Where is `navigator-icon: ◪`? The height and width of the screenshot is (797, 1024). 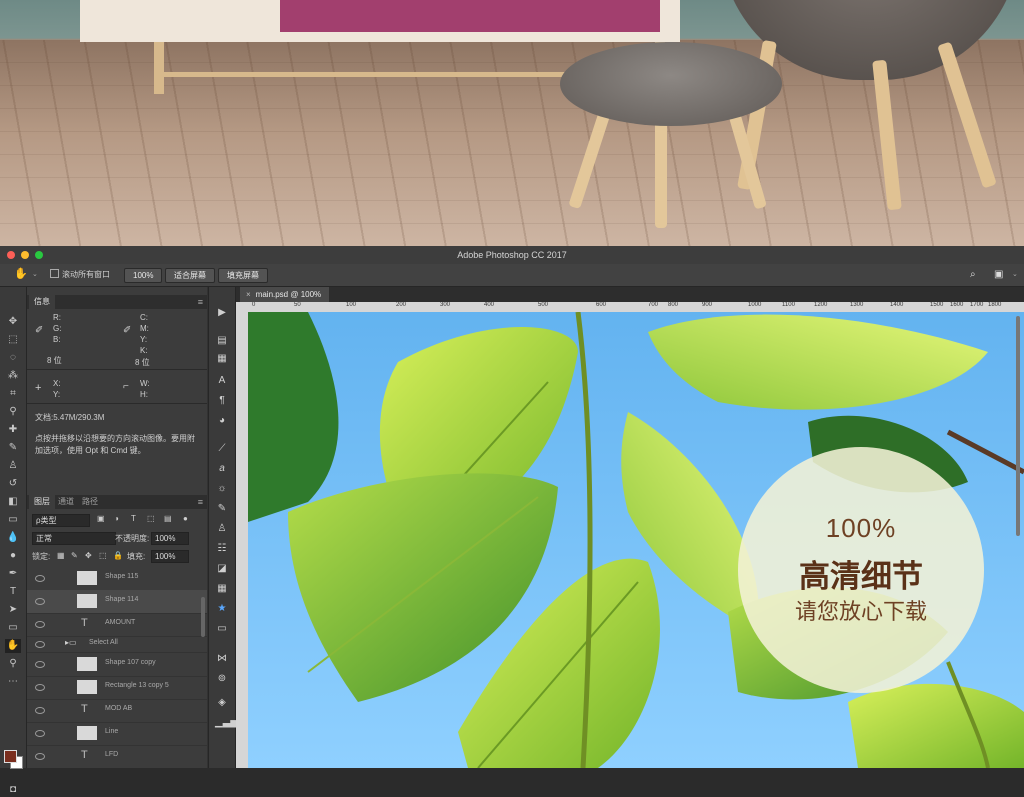 navigator-icon: ◪ is located at coordinates (222, 569).